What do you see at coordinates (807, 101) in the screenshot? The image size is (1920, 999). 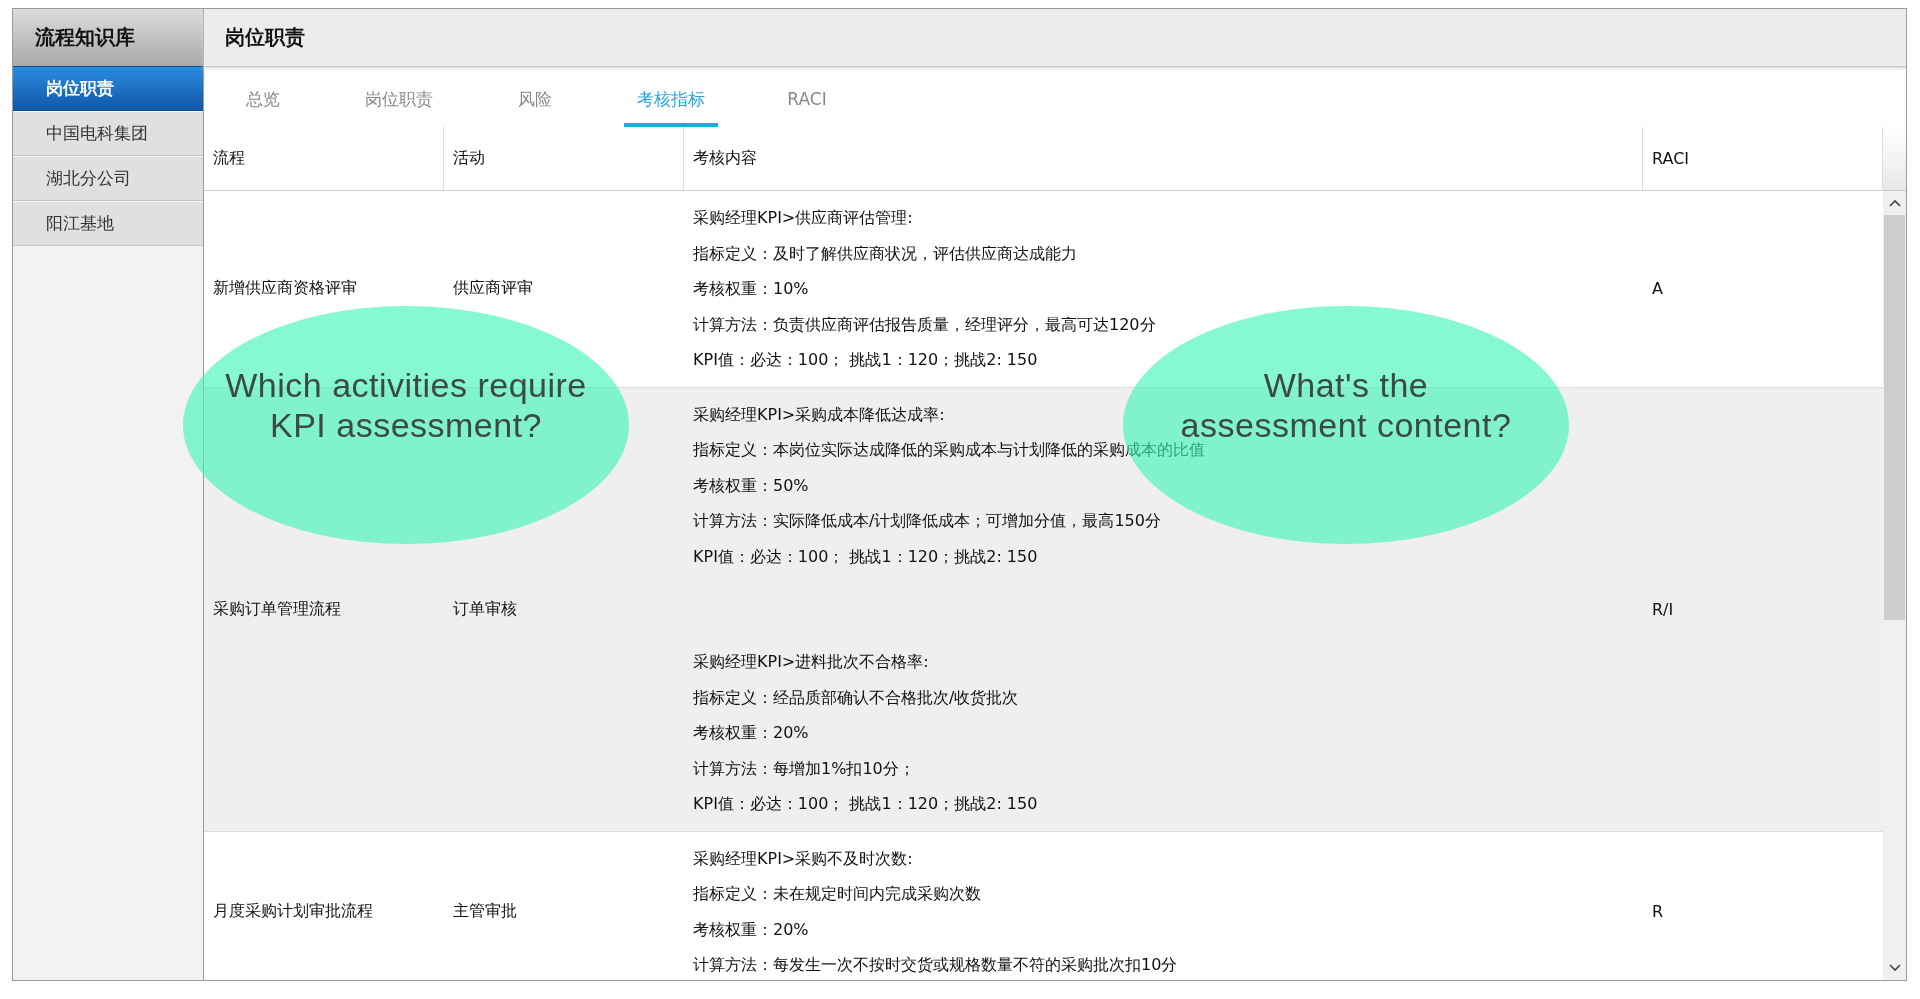 I see `tab: RACI` at bounding box center [807, 101].